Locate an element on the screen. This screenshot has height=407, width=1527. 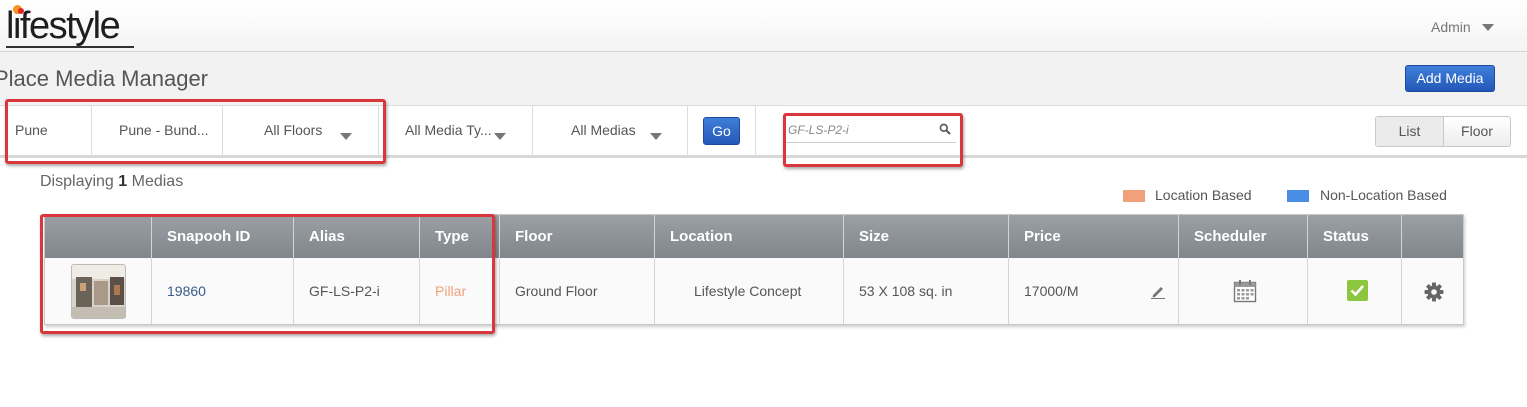
legend-non-location-based: Non-Location Based is located at coordinates (1383, 195).